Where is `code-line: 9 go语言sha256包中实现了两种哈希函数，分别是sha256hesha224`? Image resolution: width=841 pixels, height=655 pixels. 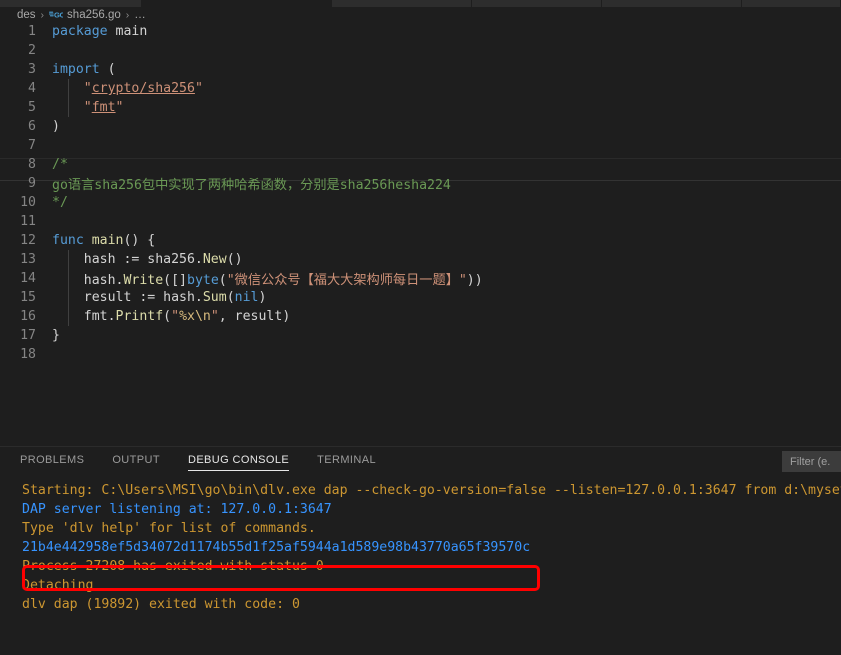 code-line: 9 go语言sha256包中实现了两种哈希函数，分别是sha256hesha224 is located at coordinates (420, 183).